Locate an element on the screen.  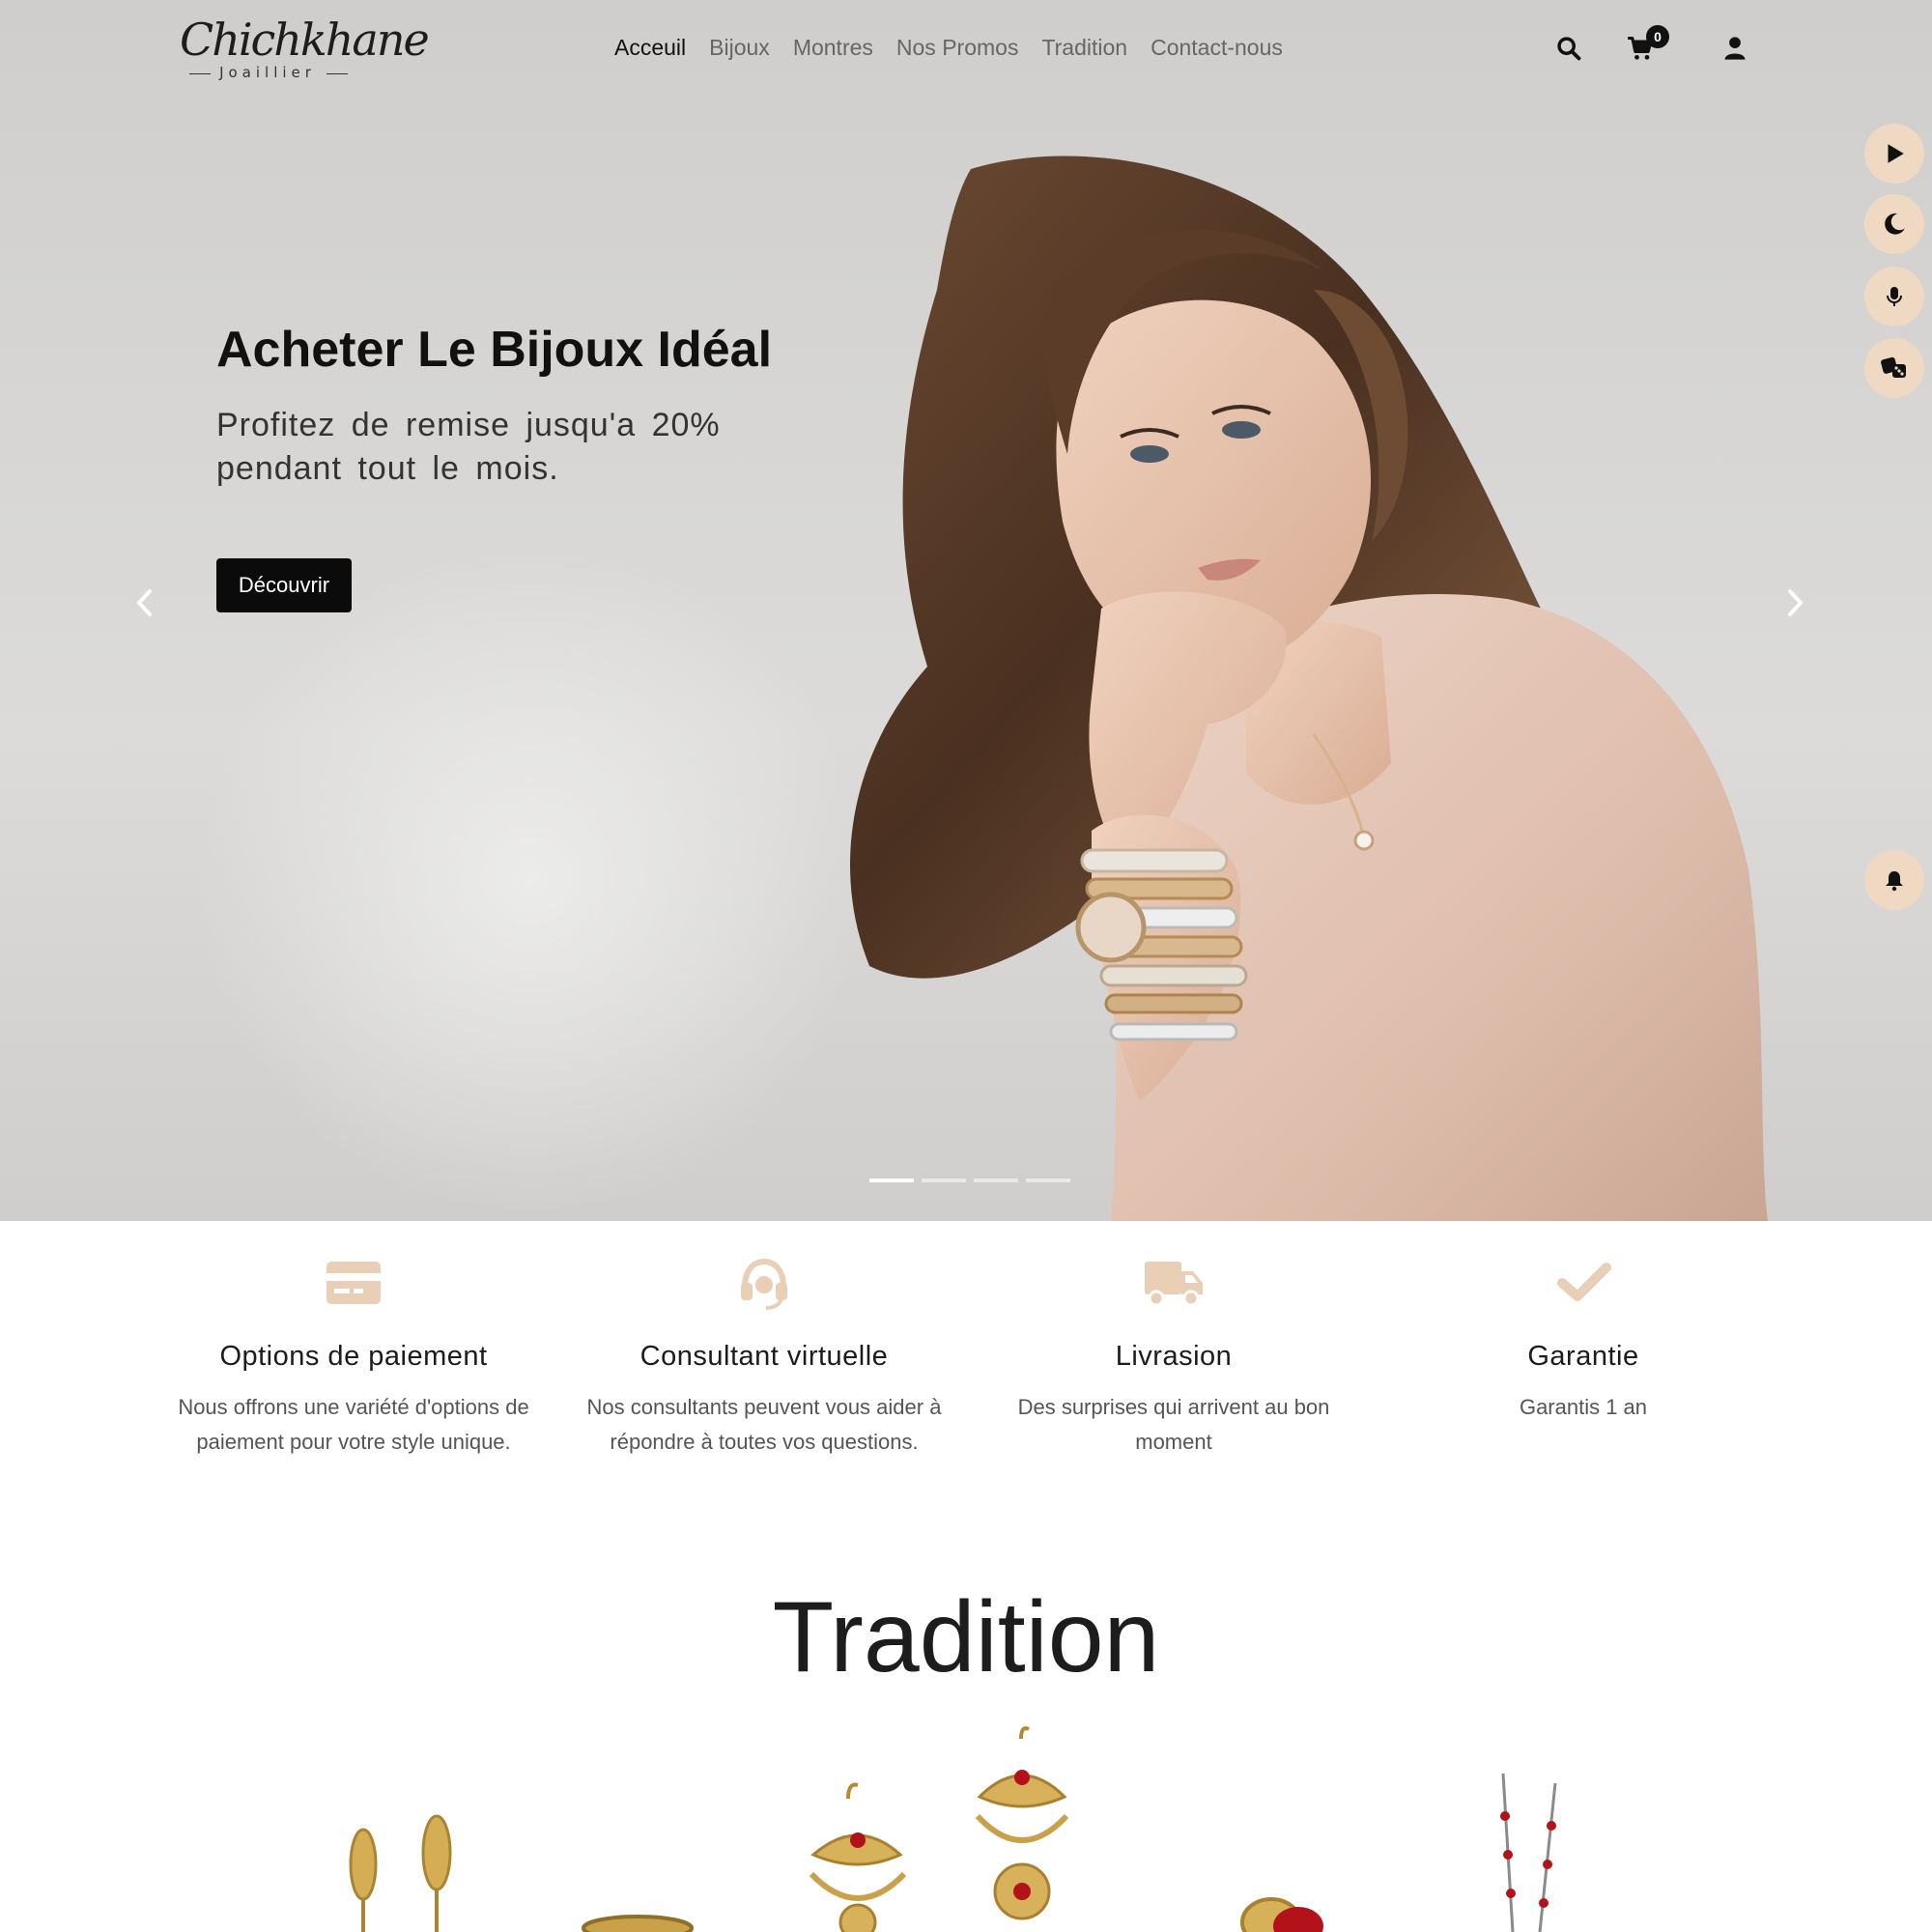
random-button is located at coordinates (1894, 368).